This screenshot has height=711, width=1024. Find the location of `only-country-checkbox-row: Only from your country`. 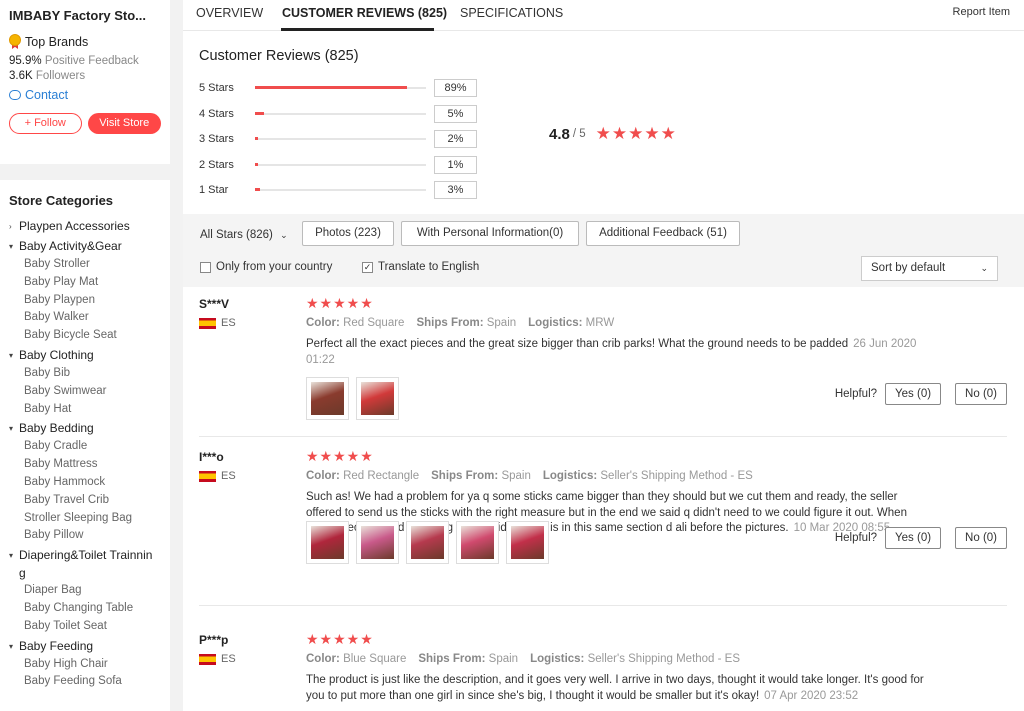

only-country-checkbox-row: Only from your country is located at coordinates (266, 267).